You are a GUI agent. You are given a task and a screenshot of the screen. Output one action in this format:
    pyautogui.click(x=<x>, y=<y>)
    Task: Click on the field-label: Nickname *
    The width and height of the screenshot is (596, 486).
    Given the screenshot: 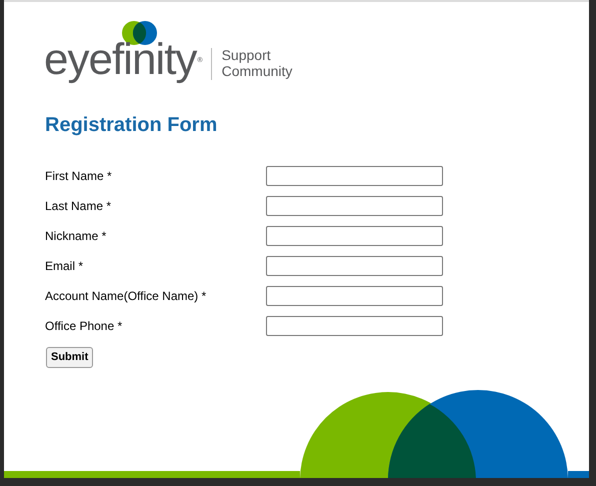 What is the action you would take?
    pyautogui.click(x=76, y=236)
    